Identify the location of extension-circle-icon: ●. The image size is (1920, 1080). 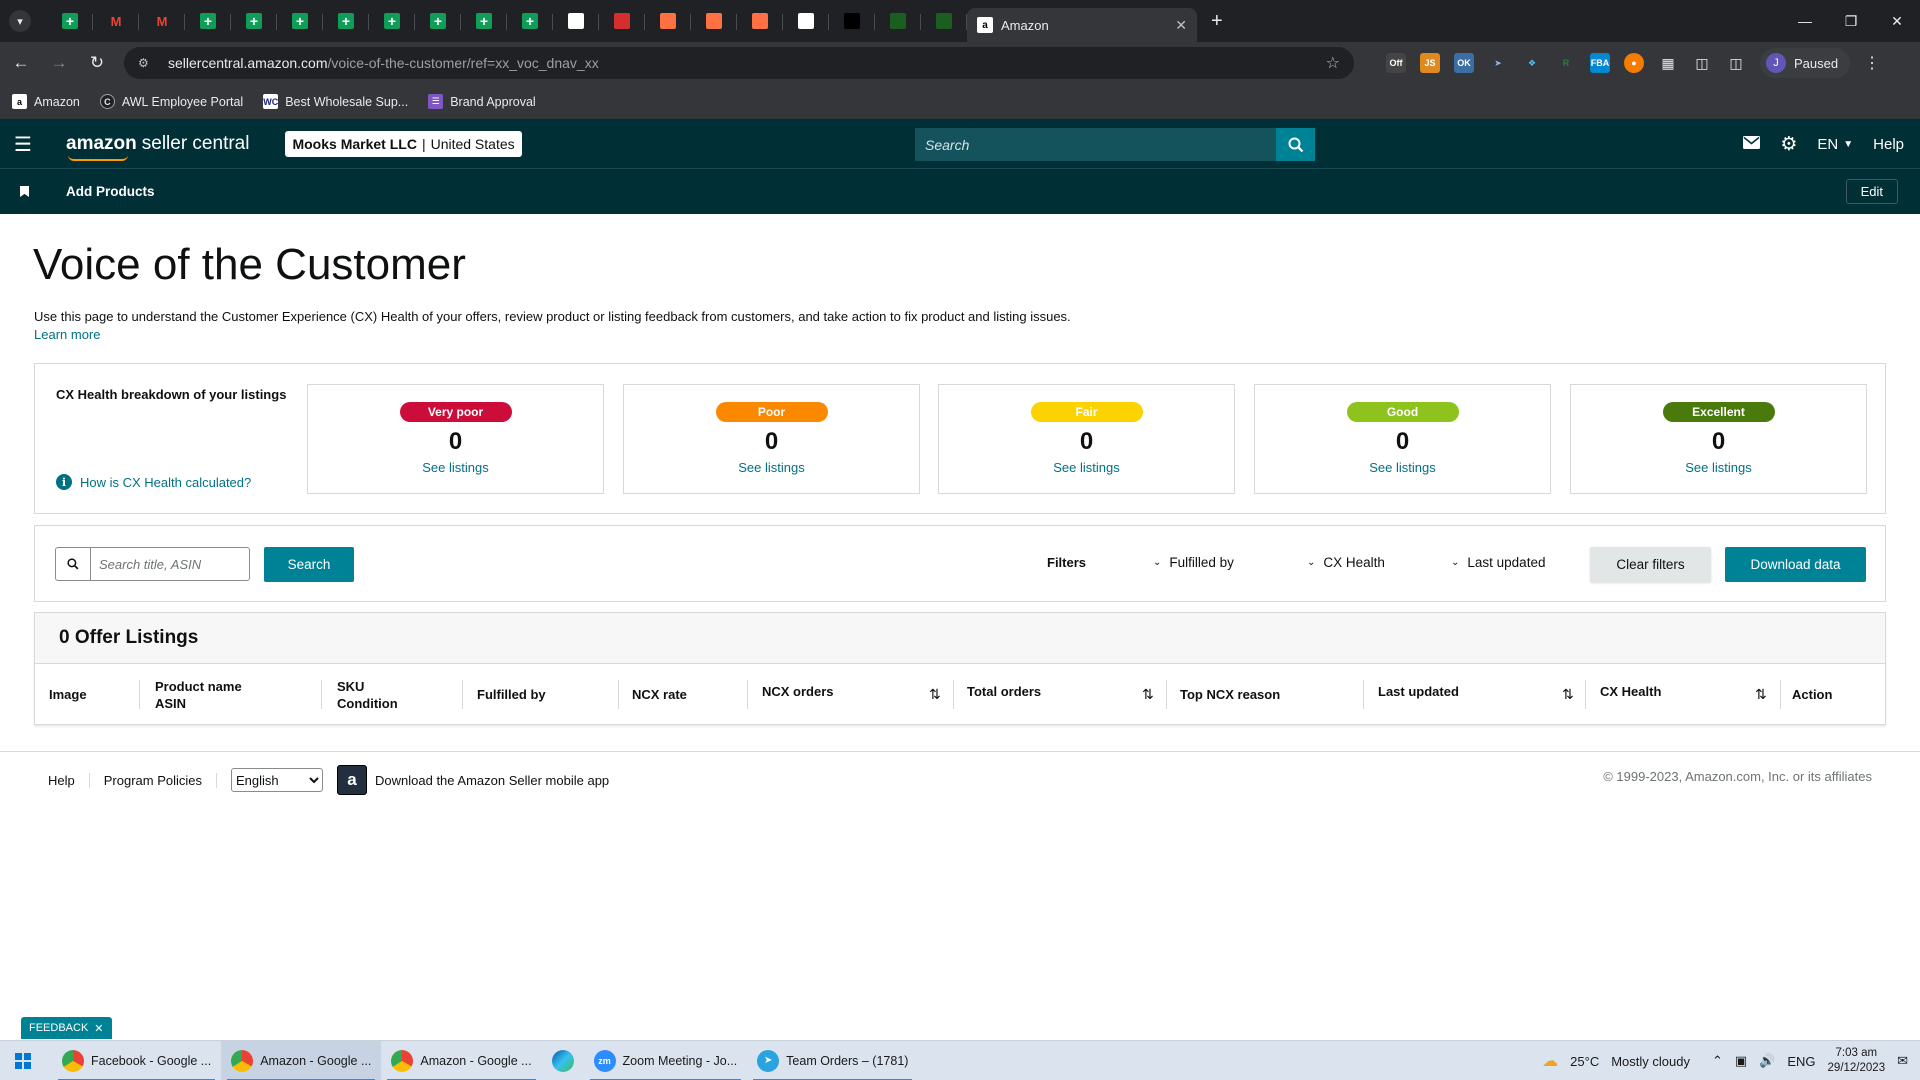
(1634, 63).